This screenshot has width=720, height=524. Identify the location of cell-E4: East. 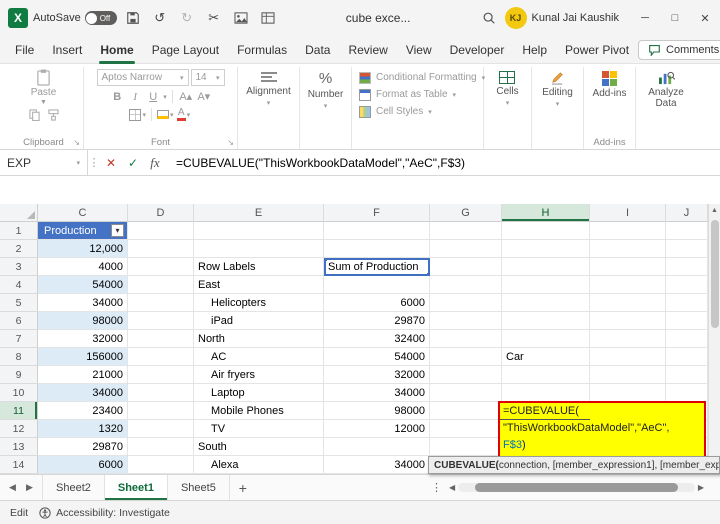
(259, 285).